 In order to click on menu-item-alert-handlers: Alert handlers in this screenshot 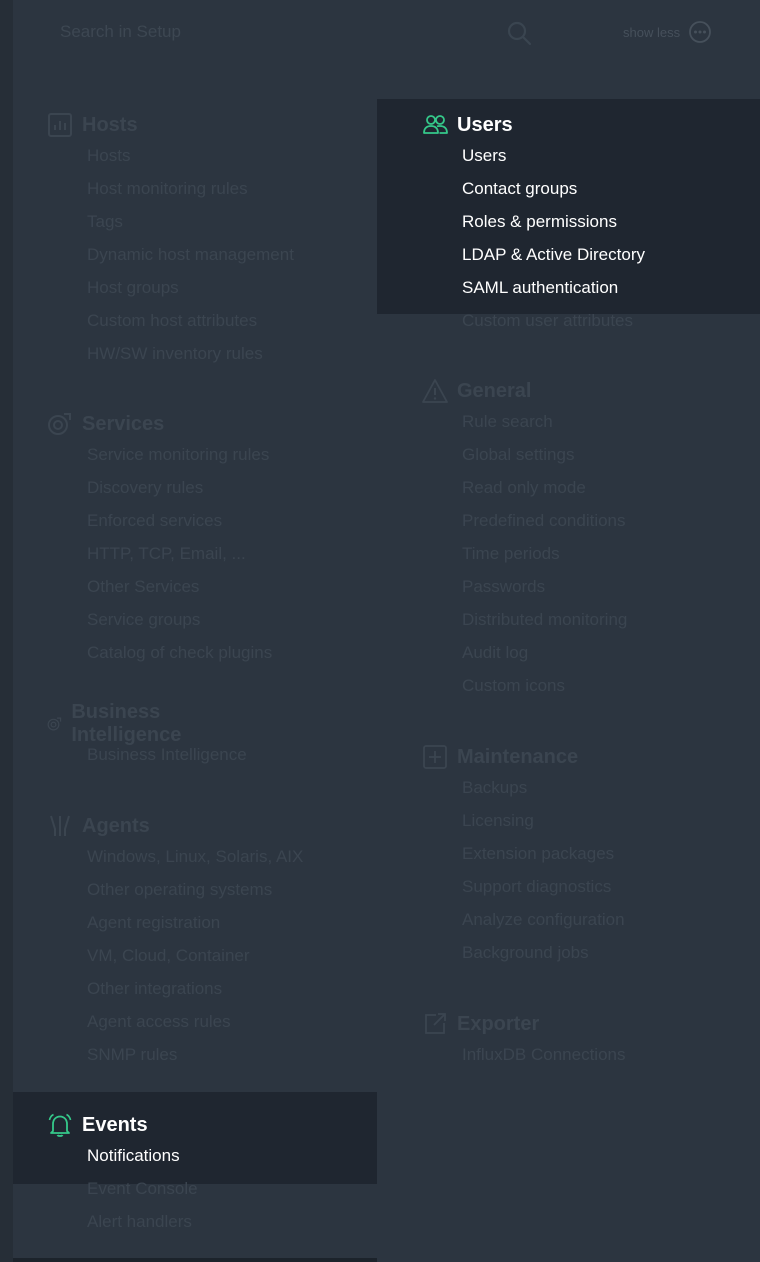, I will do `click(142, 1221)`.